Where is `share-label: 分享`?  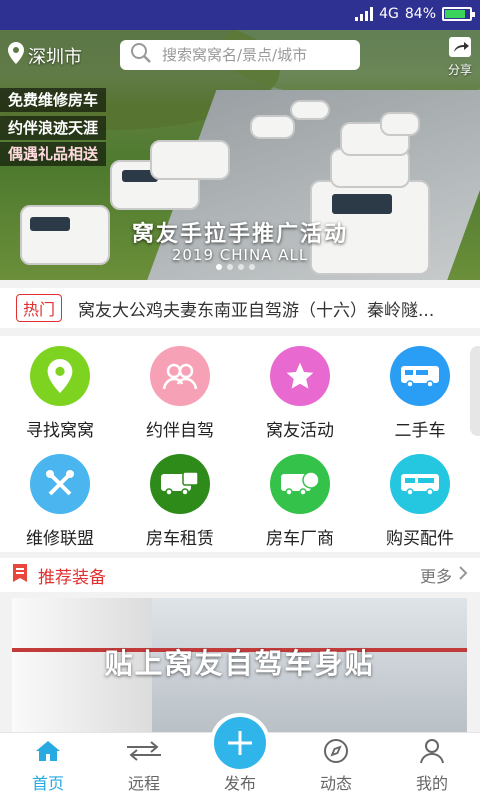
share-label: 分享 is located at coordinates (459, 70).